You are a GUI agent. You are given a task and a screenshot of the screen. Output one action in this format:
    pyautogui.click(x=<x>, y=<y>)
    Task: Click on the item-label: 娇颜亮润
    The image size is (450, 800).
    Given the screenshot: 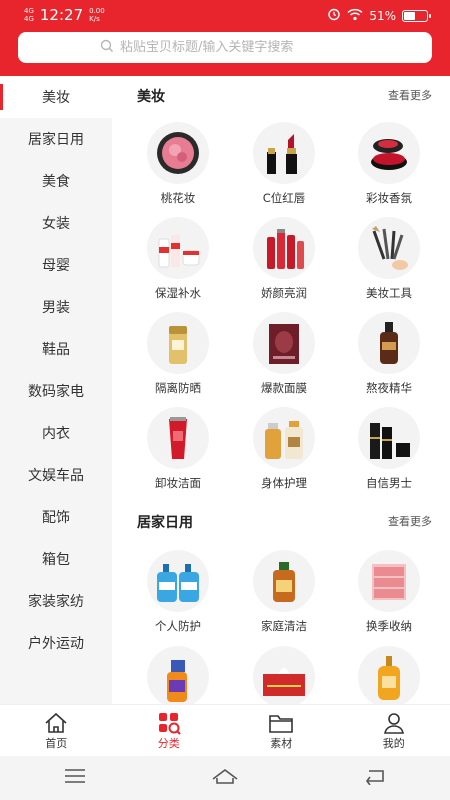 What is the action you would take?
    pyautogui.click(x=284, y=293)
    